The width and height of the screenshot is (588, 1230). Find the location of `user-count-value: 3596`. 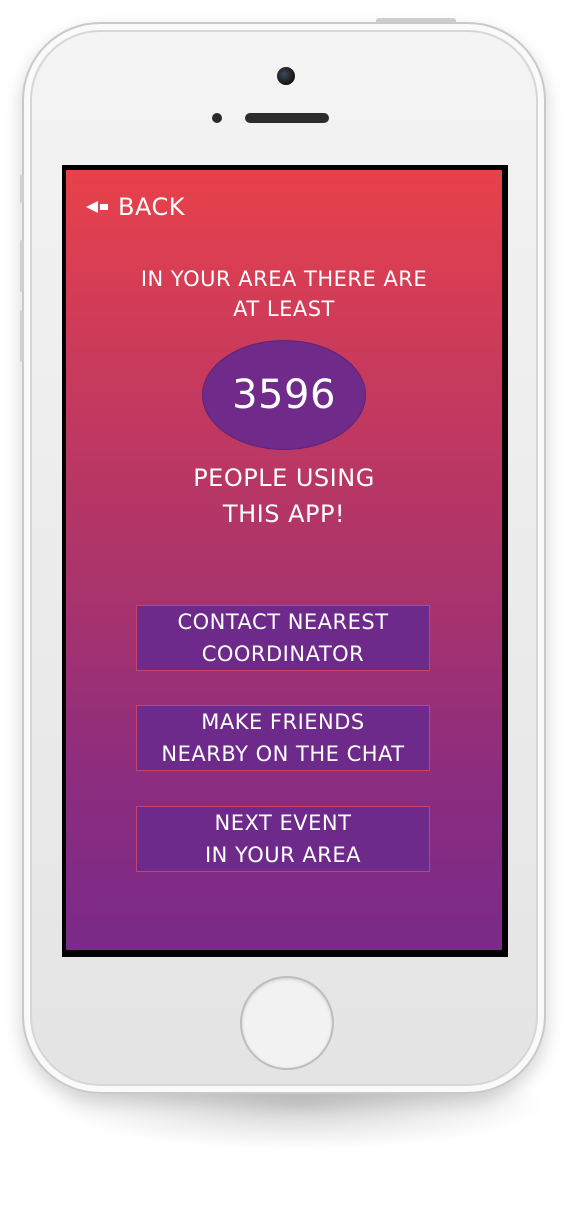

user-count-value: 3596 is located at coordinates (284, 395).